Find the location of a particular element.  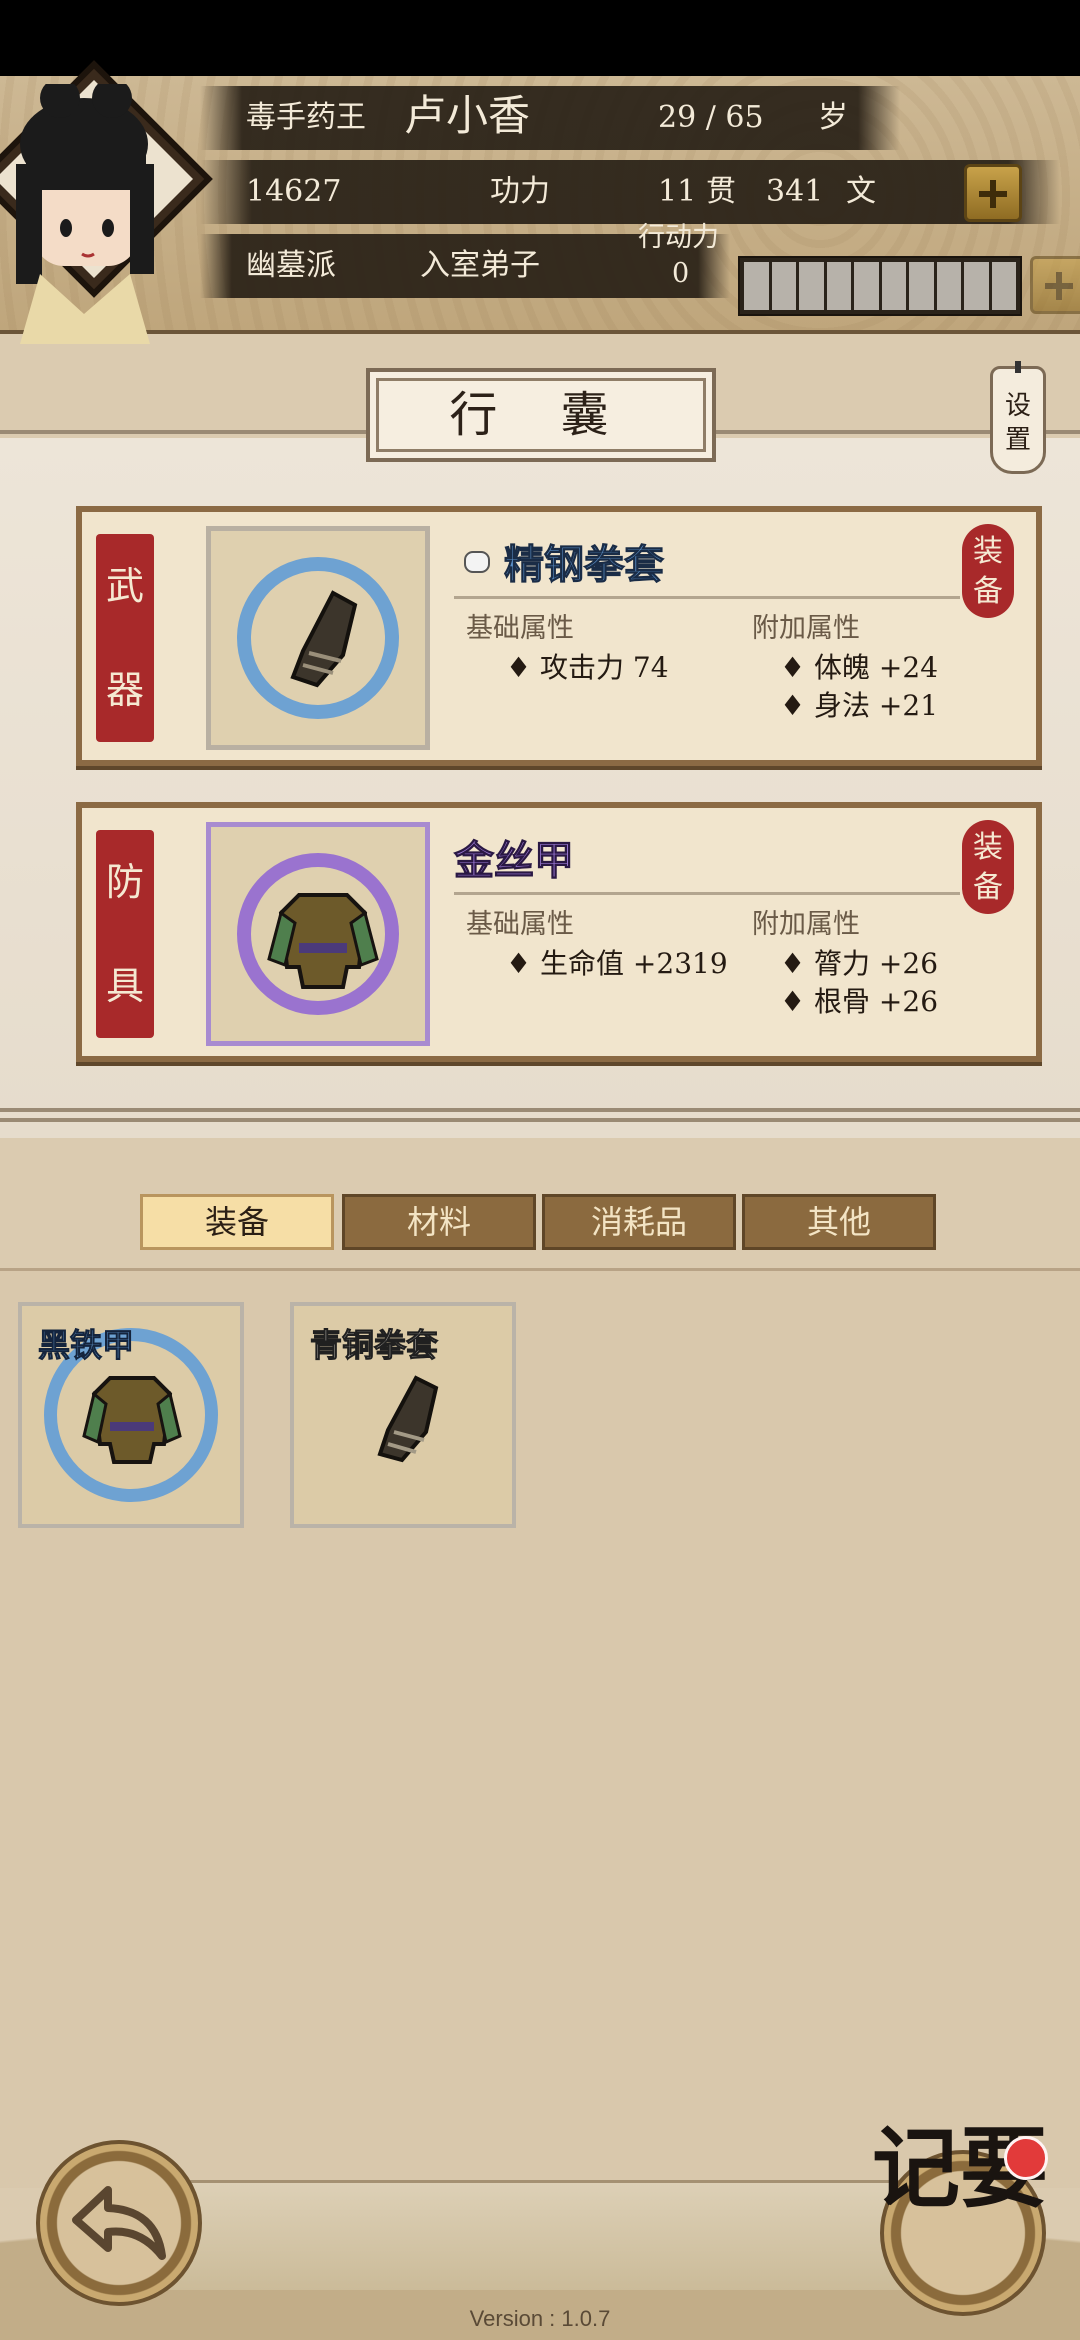

action-label: 行动力 is located at coordinates (678, 237).